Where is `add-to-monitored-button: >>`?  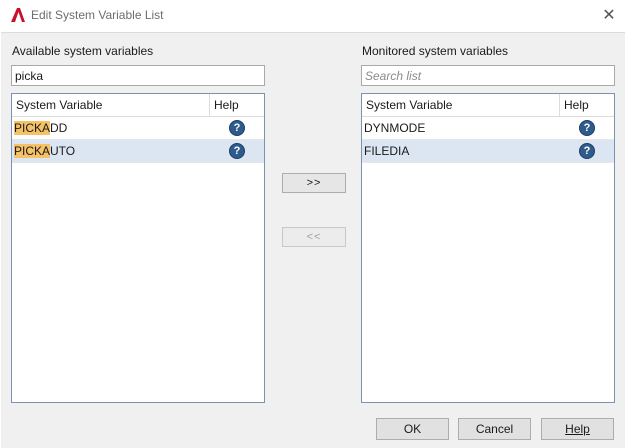 add-to-monitored-button: >> is located at coordinates (314, 183).